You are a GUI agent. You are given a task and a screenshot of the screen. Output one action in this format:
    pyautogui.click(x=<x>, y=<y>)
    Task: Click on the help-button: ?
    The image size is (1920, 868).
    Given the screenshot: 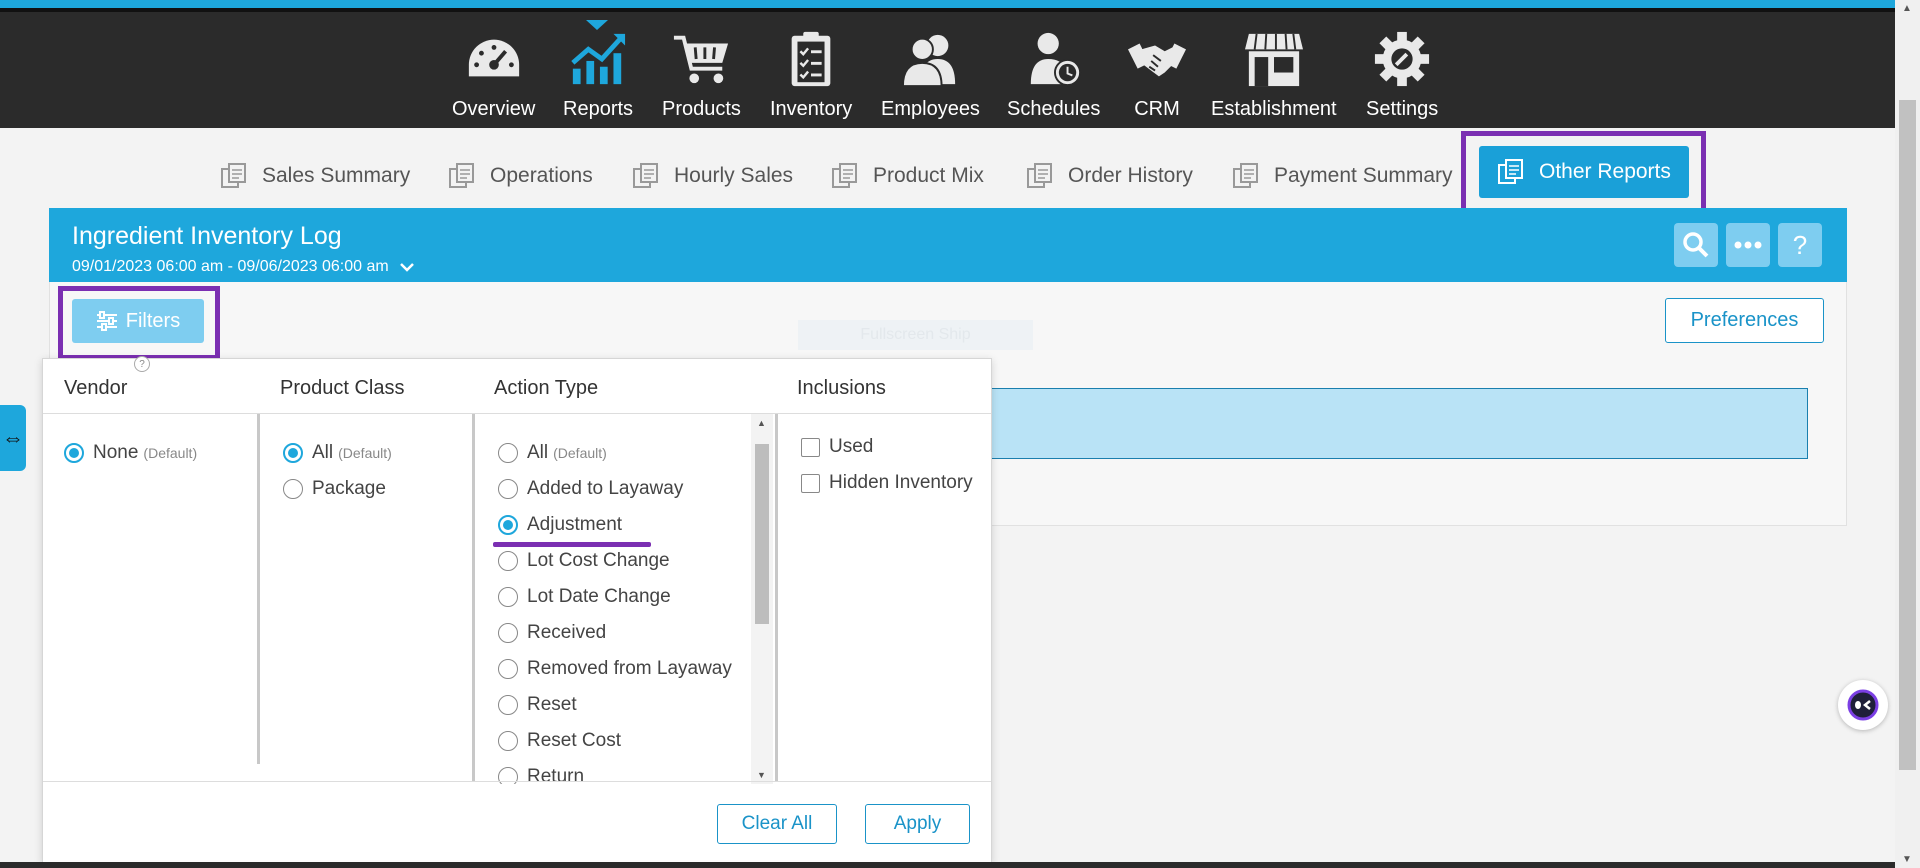 What is the action you would take?
    pyautogui.click(x=1800, y=245)
    